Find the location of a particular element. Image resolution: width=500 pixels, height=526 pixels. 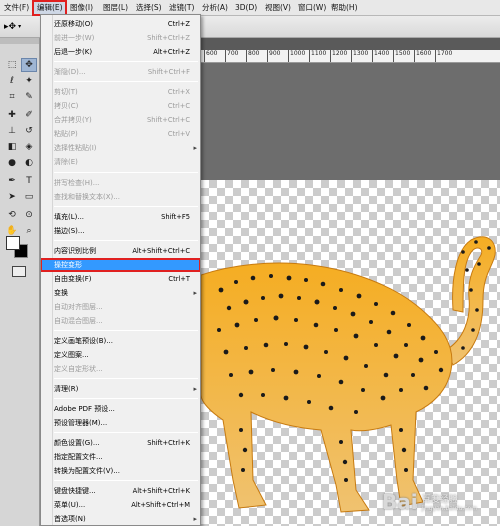

menu-item-29: 键盘快捷键... Alt+Shift+Ctrl+K is located at coordinates (120, 491).